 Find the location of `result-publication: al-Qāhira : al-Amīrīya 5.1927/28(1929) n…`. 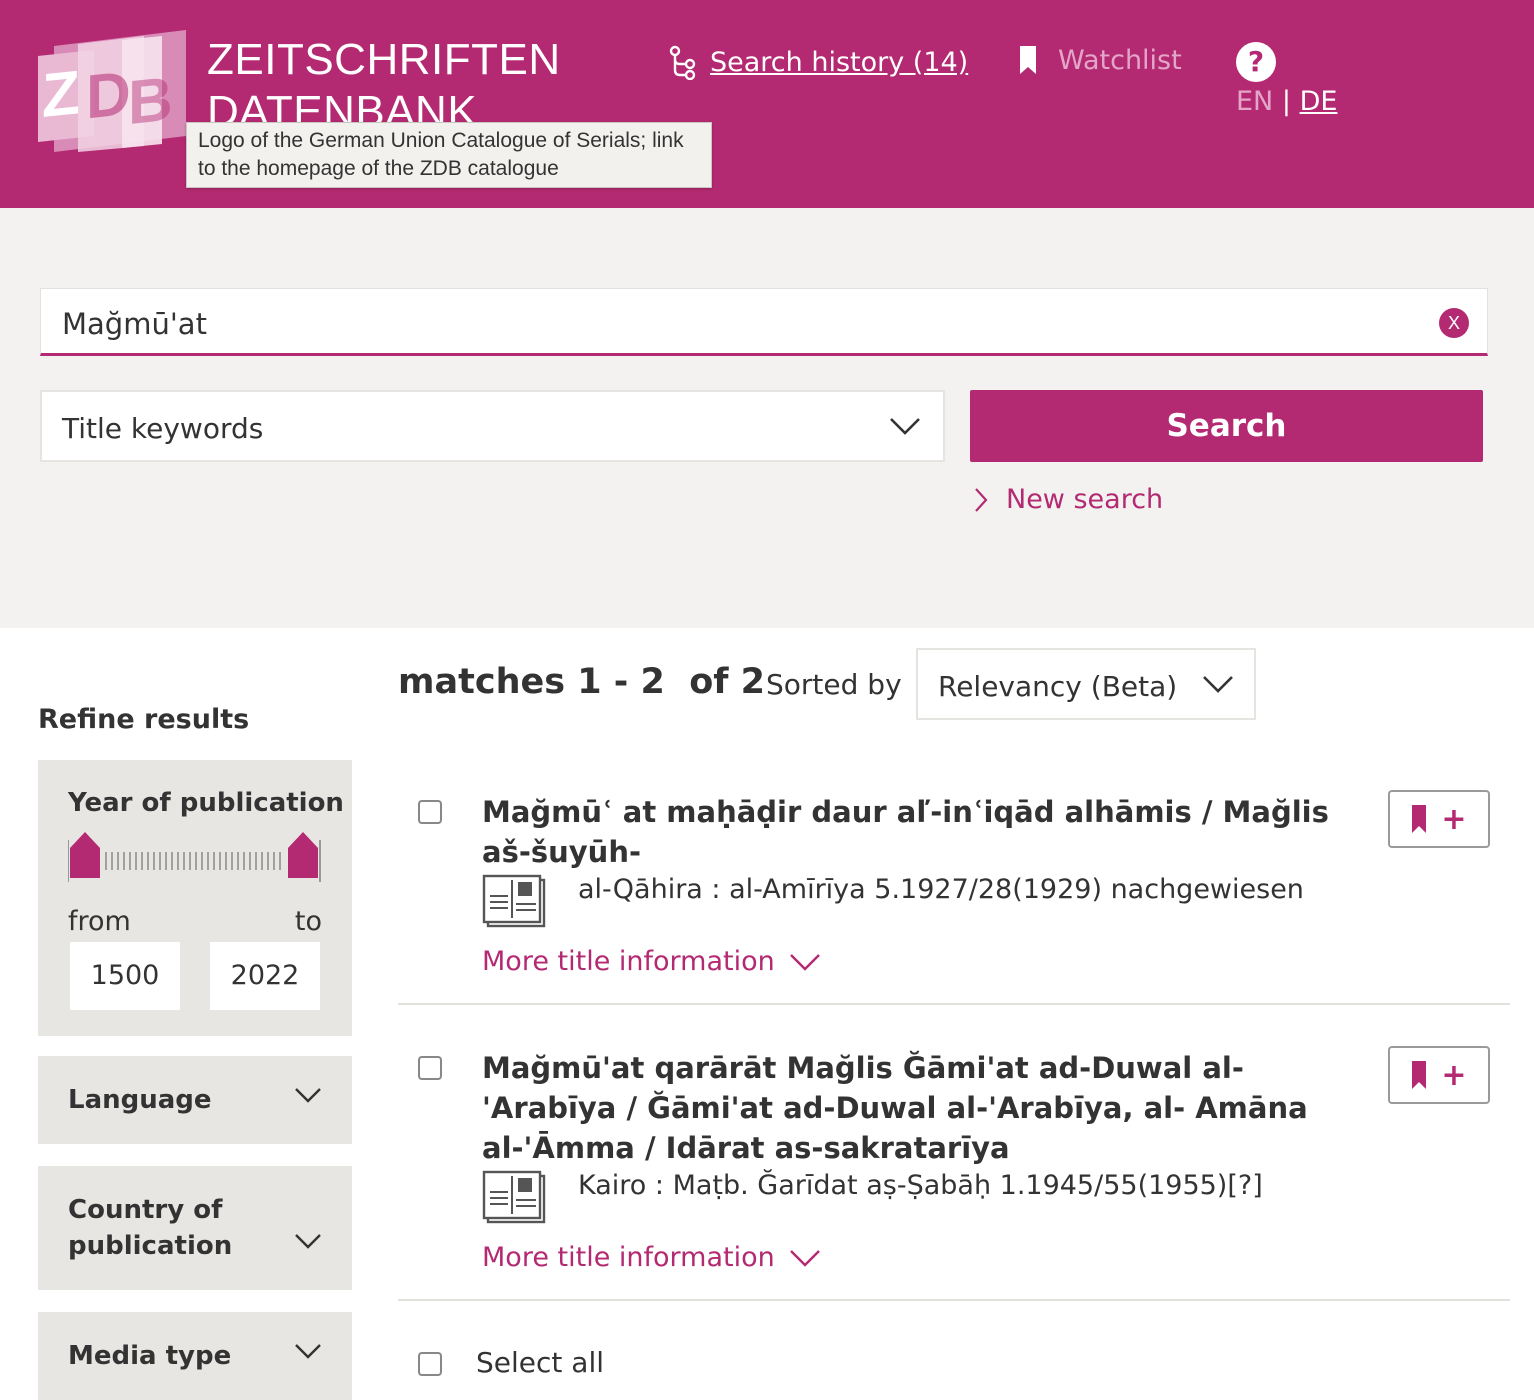

result-publication: al-Qāhira : al-Amīrīya 5.1927/28(1929) n… is located at coordinates (941, 889).